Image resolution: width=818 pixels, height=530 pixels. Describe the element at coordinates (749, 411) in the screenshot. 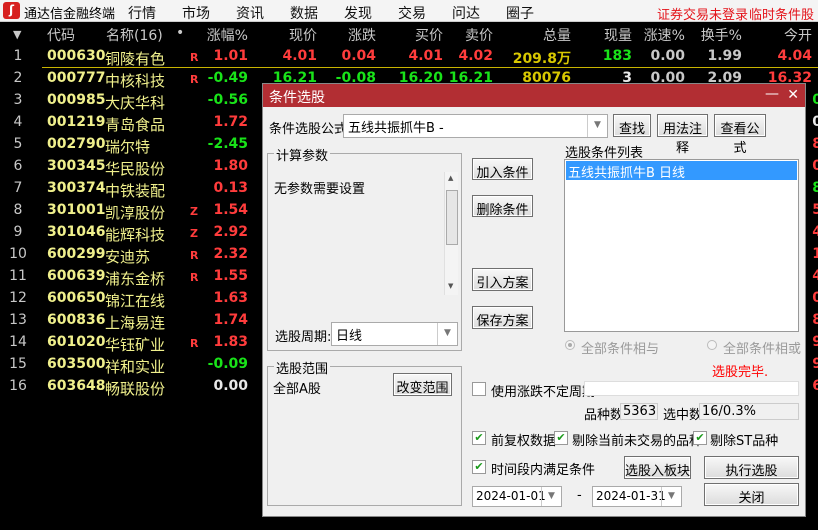

I see `selected-value: 16/0.3%` at that location.